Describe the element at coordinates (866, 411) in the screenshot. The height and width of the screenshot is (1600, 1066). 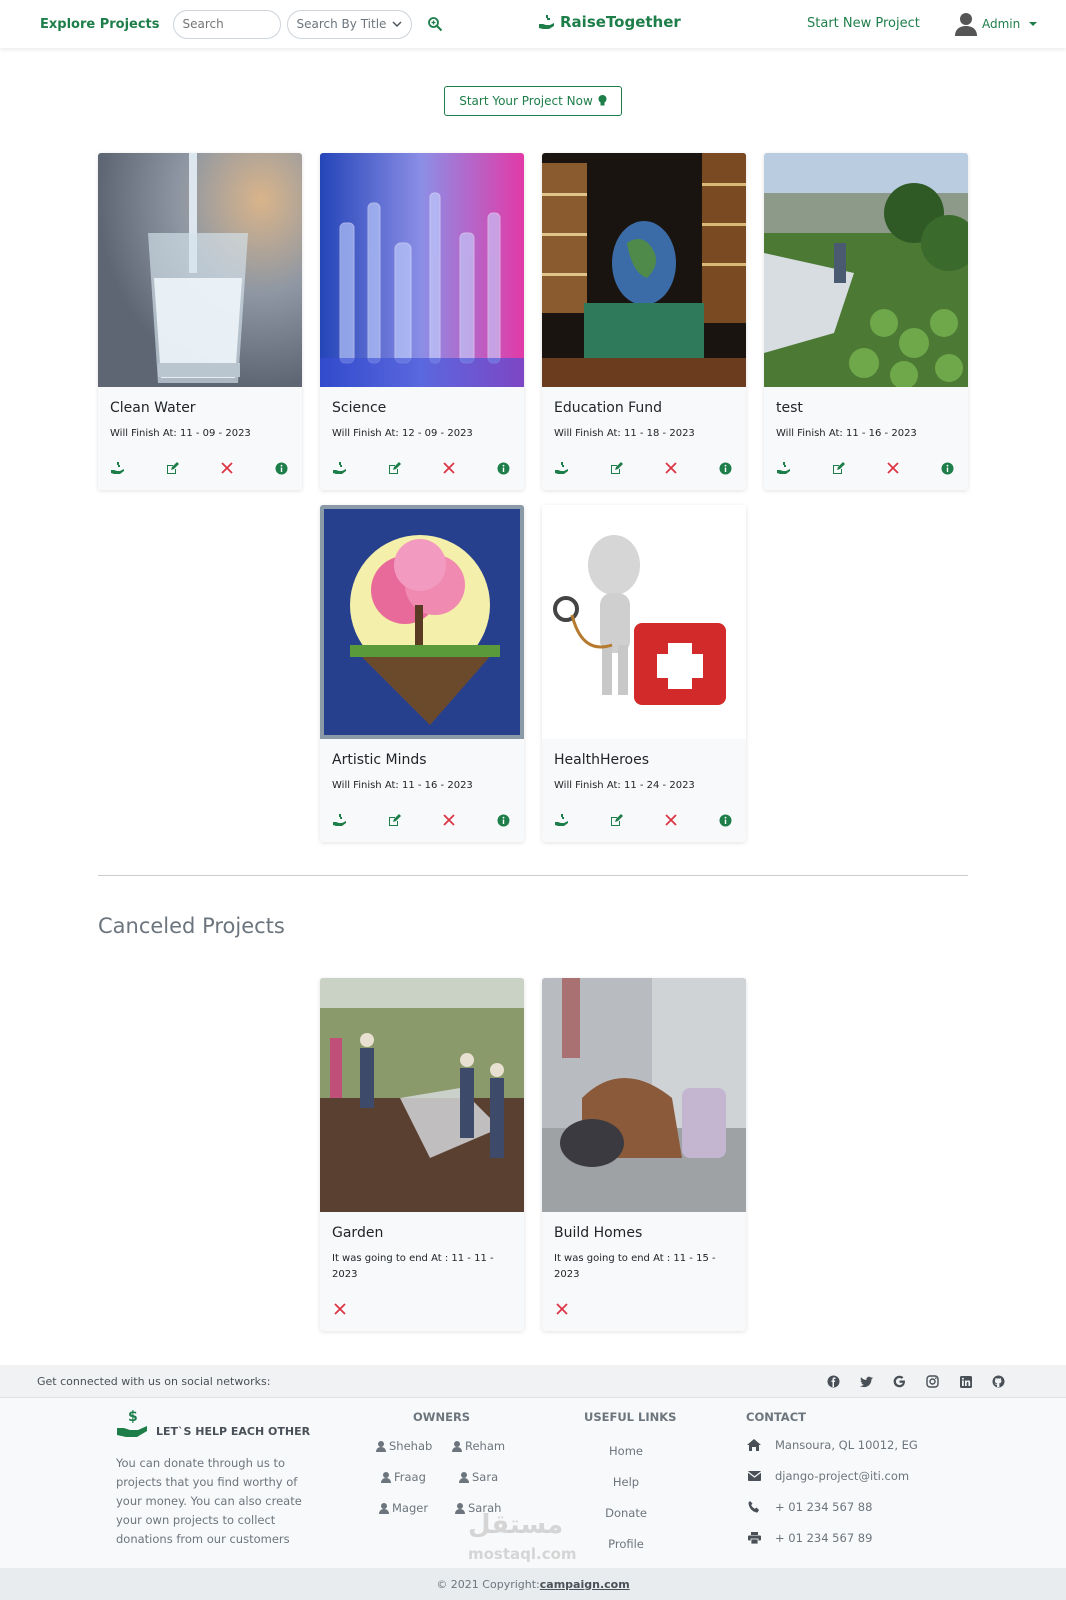
I see `project-title: test` at that location.